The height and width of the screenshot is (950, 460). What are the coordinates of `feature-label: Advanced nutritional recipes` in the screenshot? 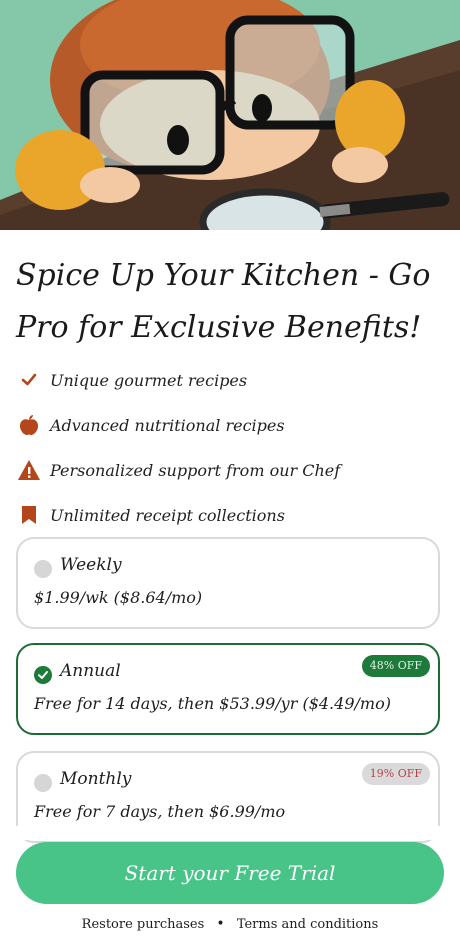 It's located at (167, 425).